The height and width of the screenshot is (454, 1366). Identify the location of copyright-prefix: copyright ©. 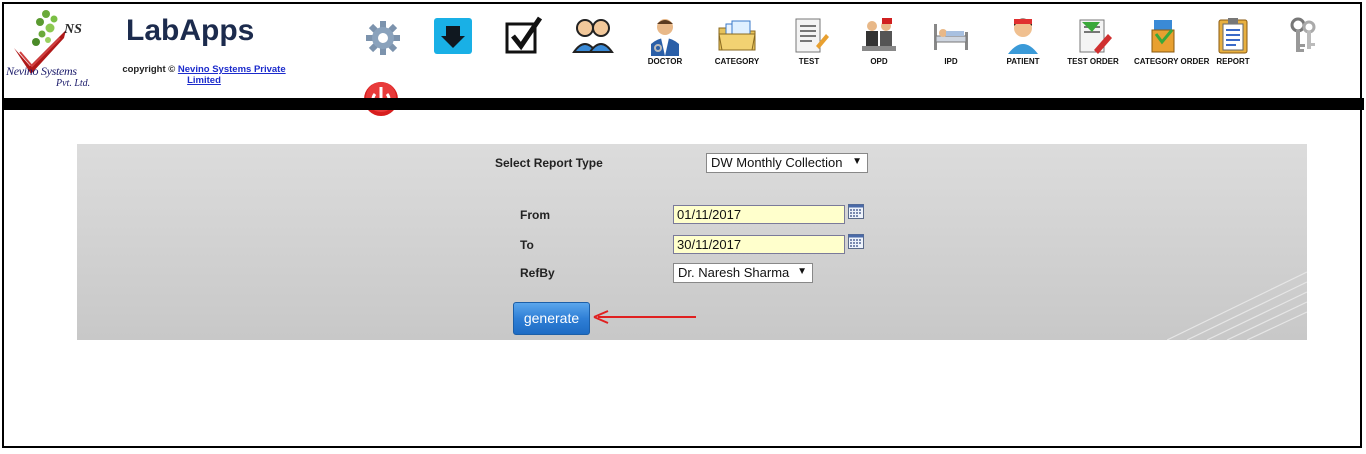
(149, 69).